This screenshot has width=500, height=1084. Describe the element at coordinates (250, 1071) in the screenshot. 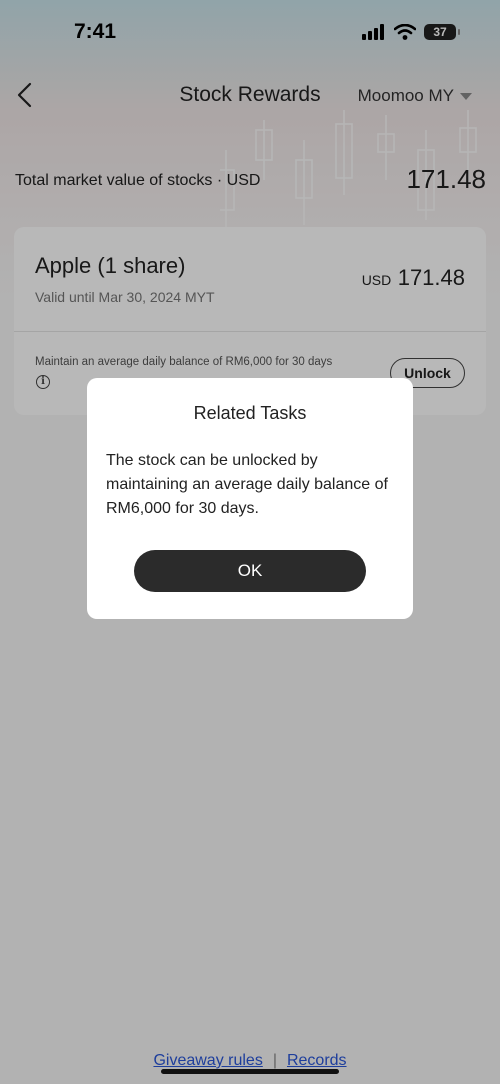

I see `home-indicator` at that location.